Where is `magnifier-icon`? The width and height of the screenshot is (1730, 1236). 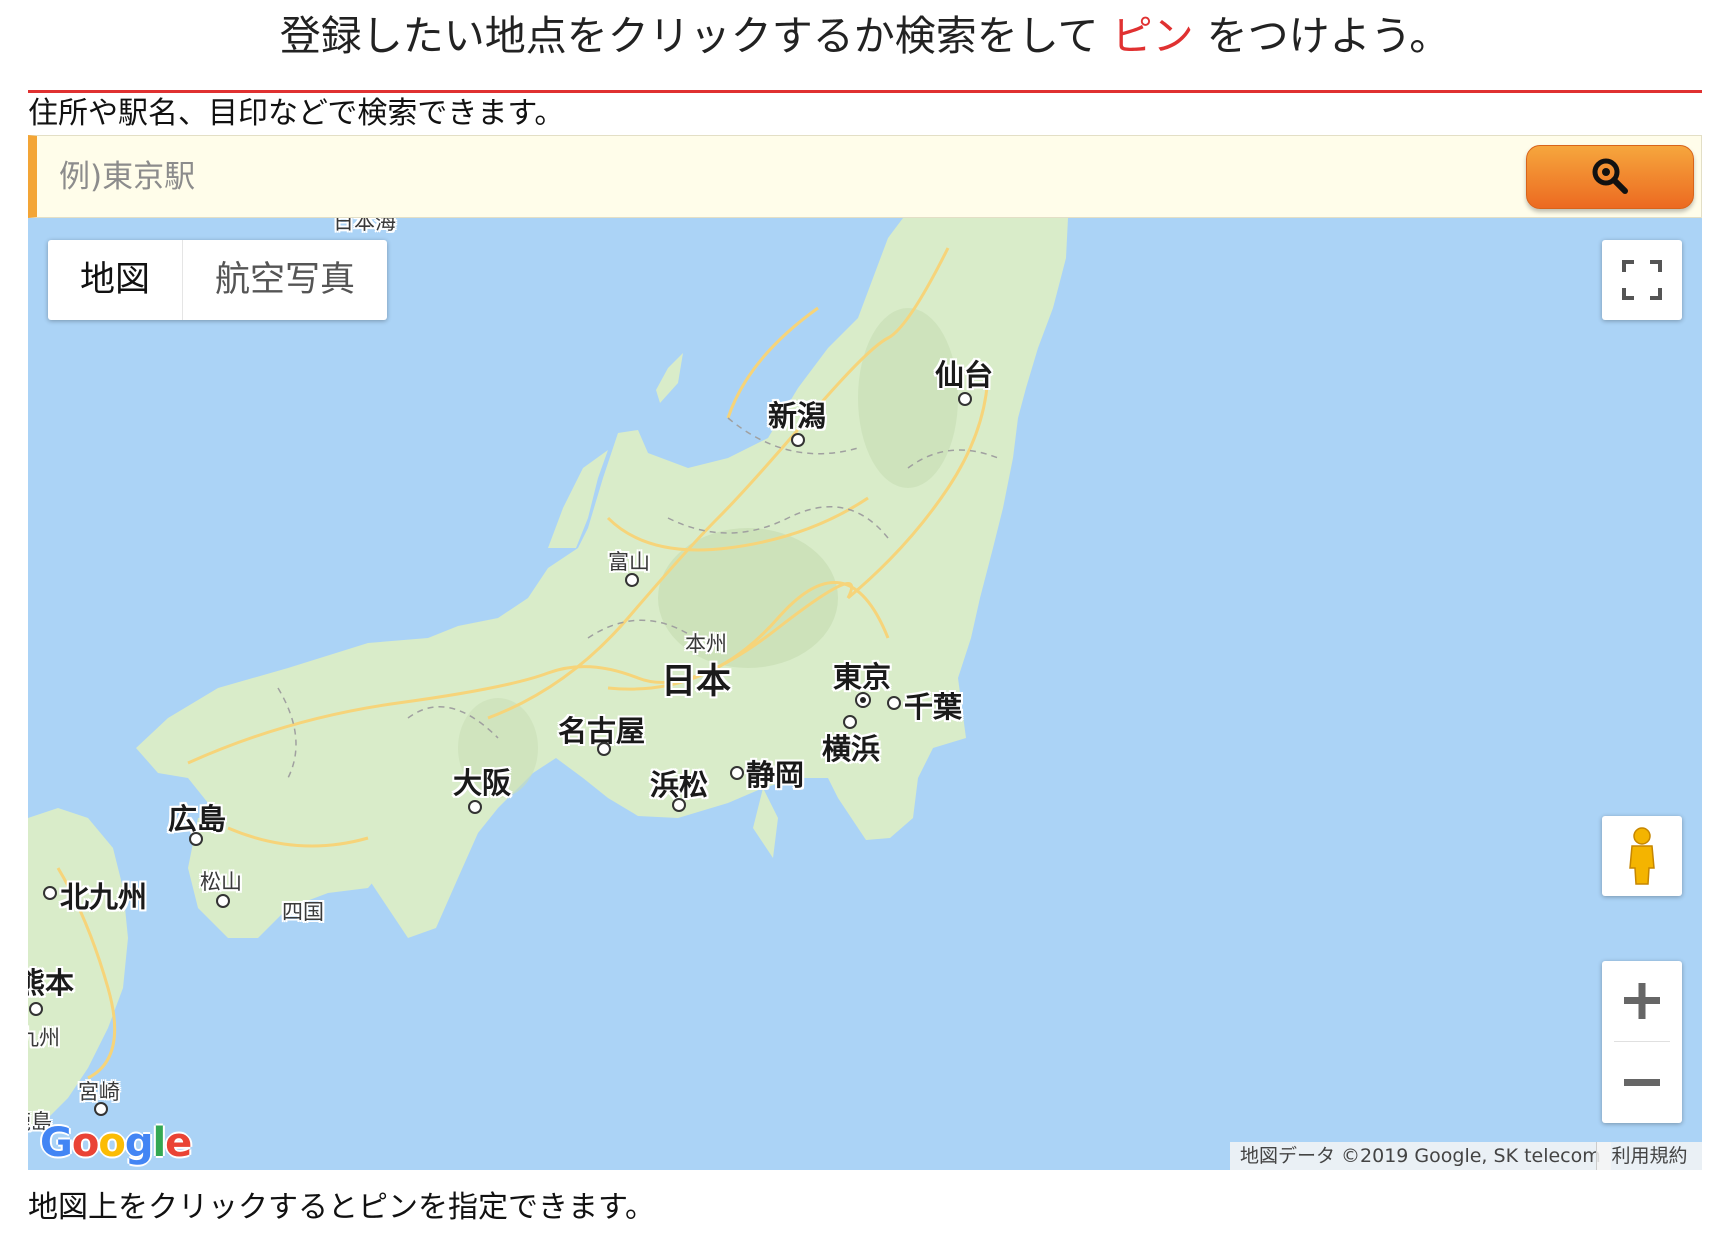
magnifier-icon is located at coordinates (1610, 176).